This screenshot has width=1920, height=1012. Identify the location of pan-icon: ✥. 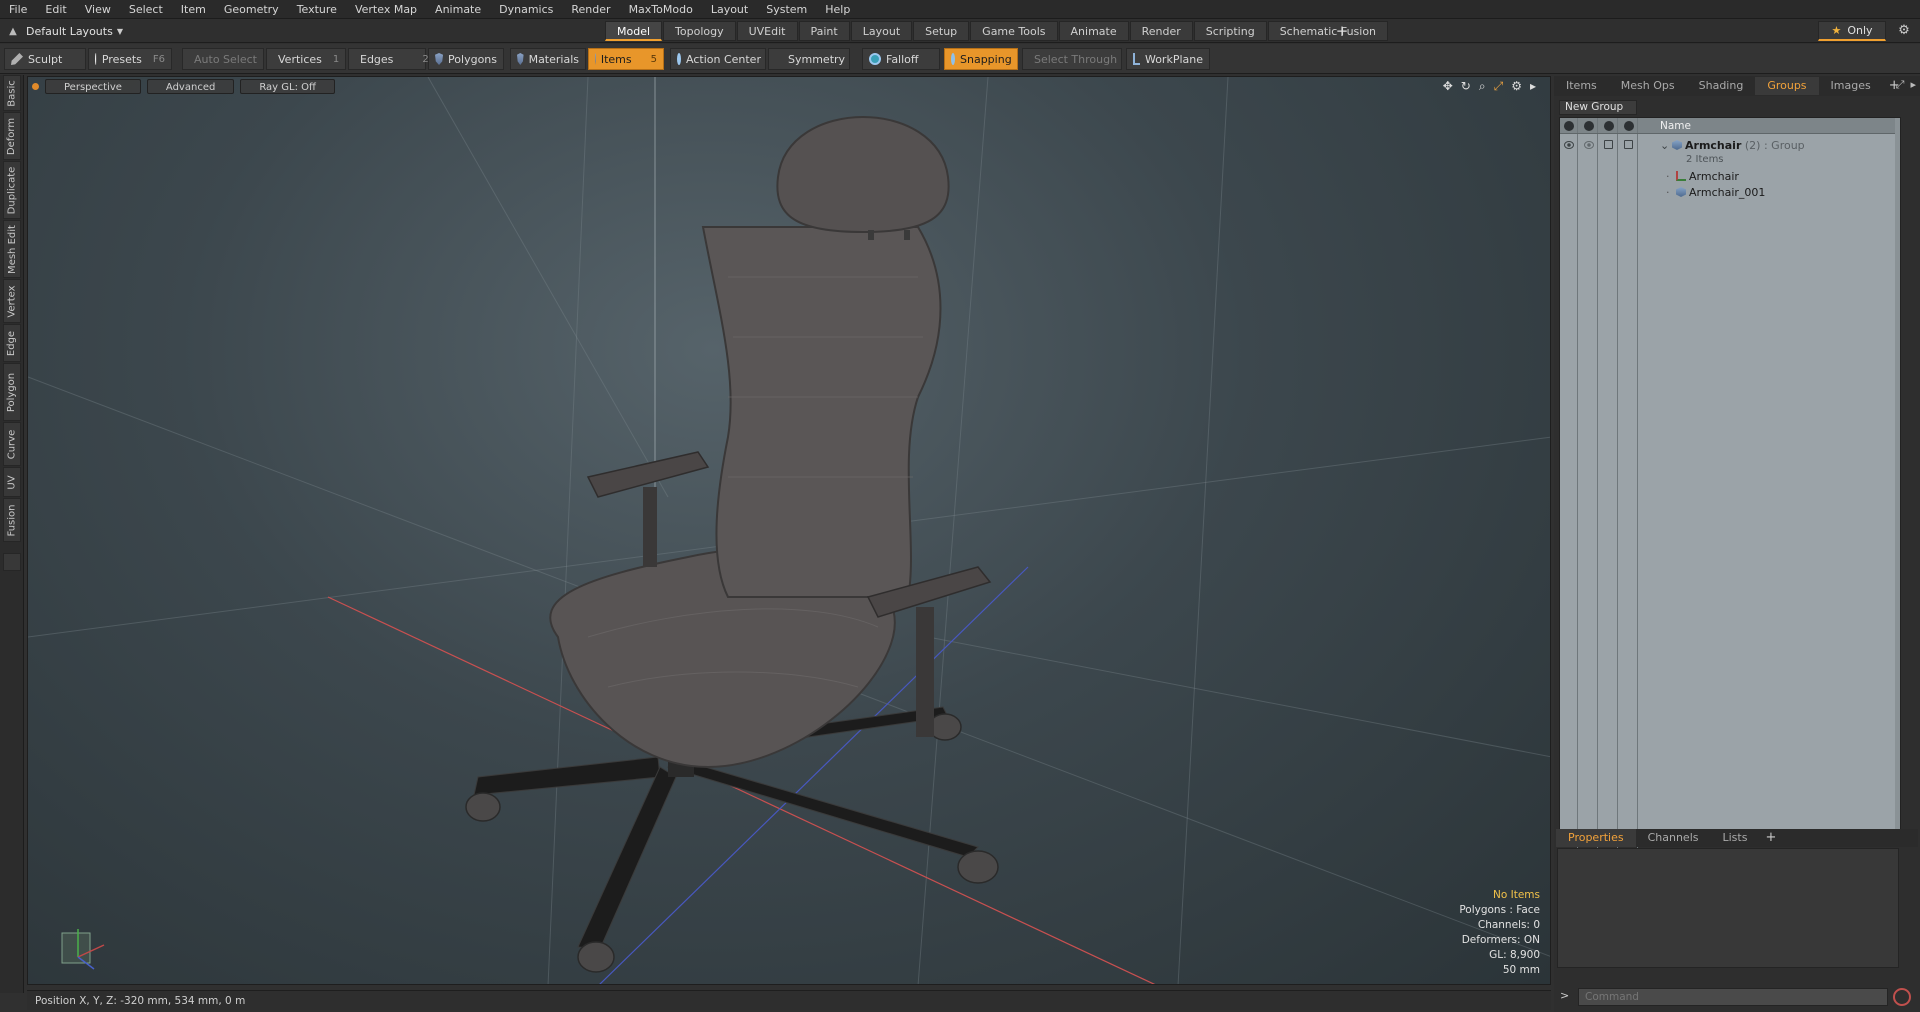
(1448, 86).